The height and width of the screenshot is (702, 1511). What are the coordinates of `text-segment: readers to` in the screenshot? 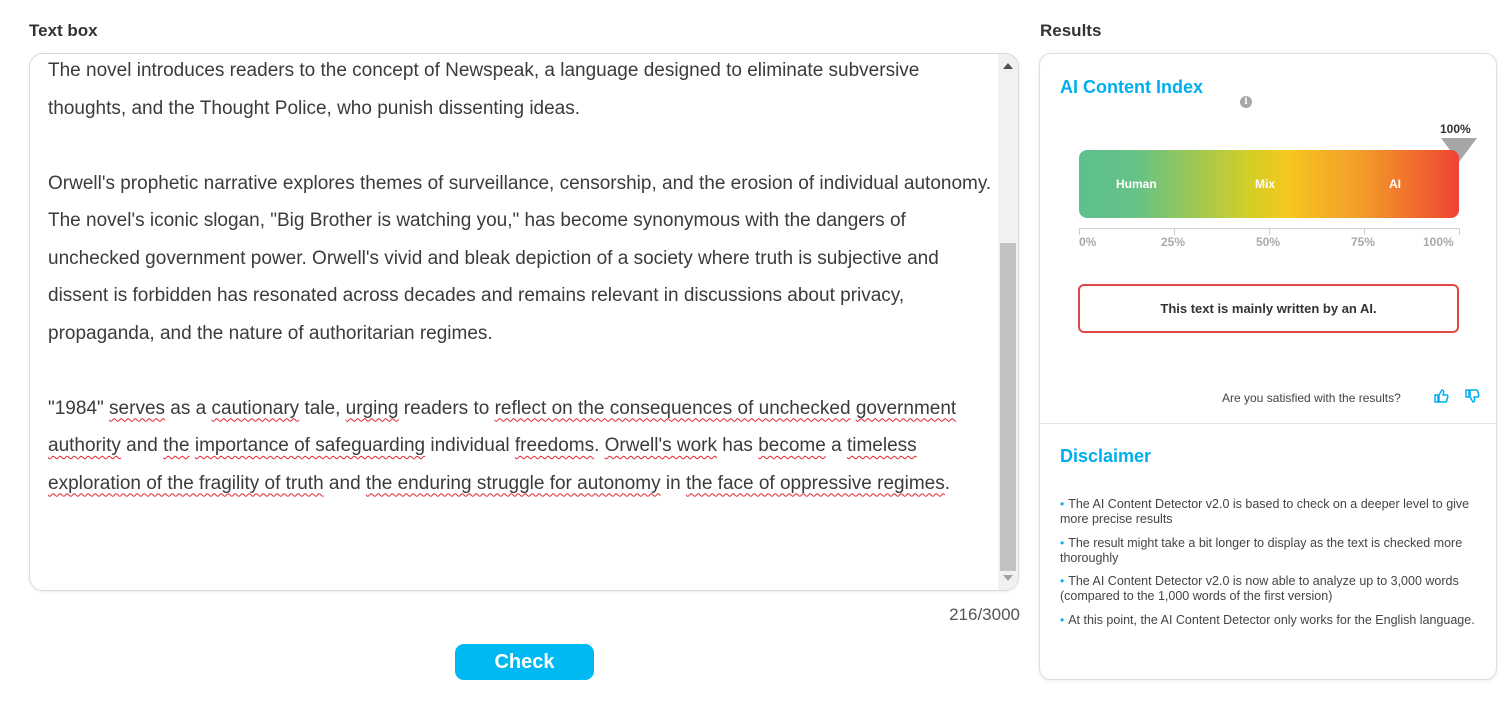 It's located at (446, 408).